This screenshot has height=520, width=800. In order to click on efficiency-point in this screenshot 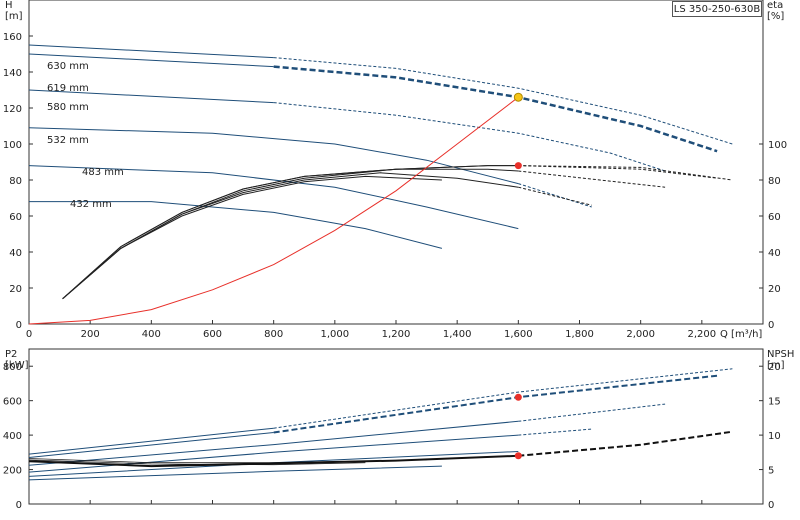, I will do `click(518, 166)`.